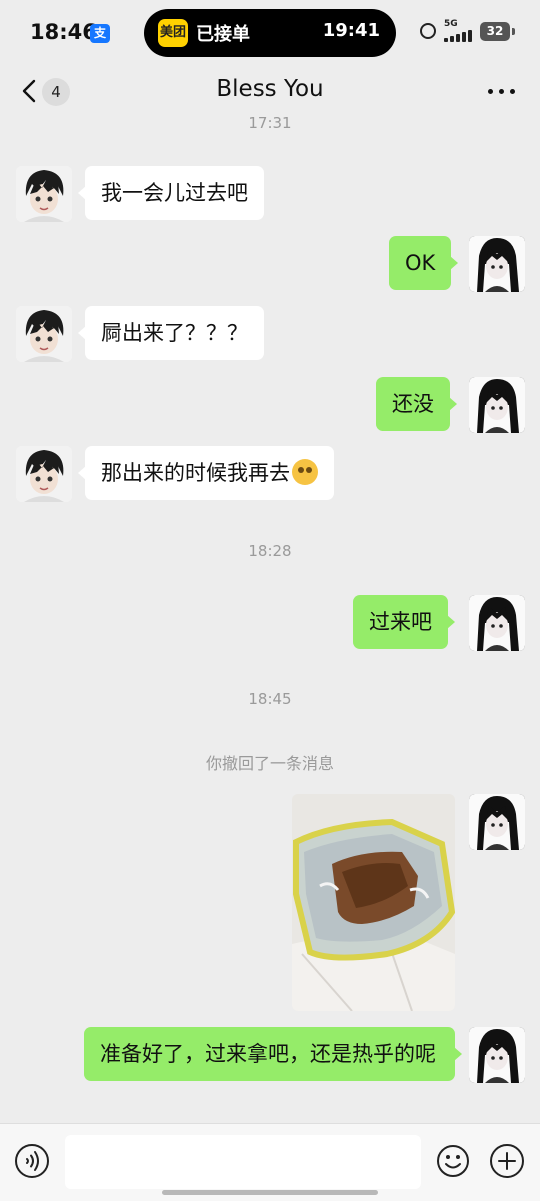 The height and width of the screenshot is (1201, 540). I want to click on message-bubble-outgoing: OK, so click(424, 263).